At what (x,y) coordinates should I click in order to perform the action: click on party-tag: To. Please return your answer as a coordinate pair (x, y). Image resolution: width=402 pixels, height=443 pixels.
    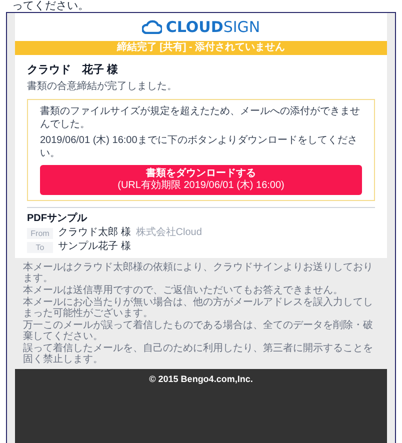
    Looking at the image, I should click on (40, 247).